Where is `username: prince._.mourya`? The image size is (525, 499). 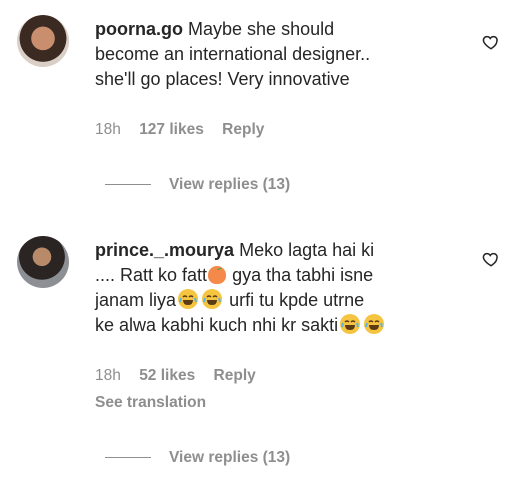 username: prince._.mourya is located at coordinates (164, 250).